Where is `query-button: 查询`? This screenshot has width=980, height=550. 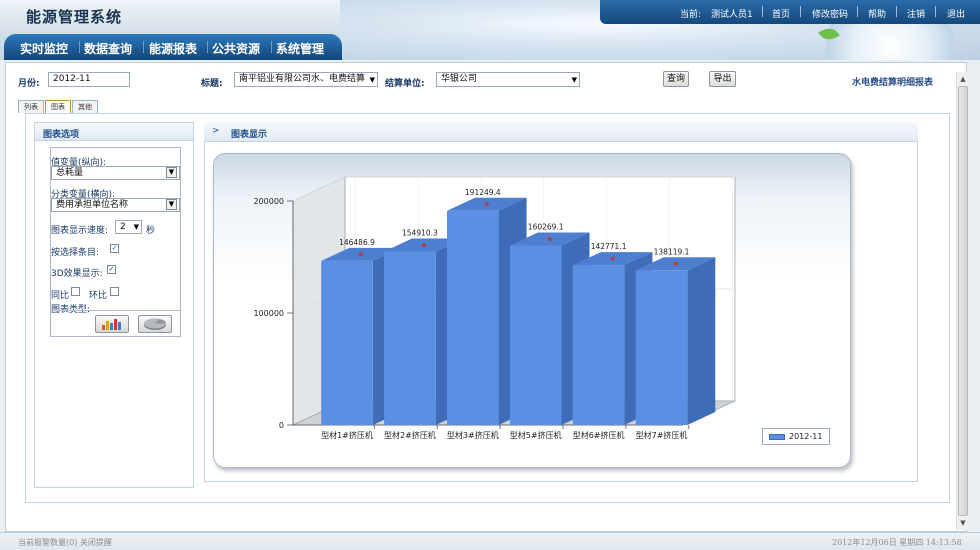
query-button: 查询 is located at coordinates (676, 79).